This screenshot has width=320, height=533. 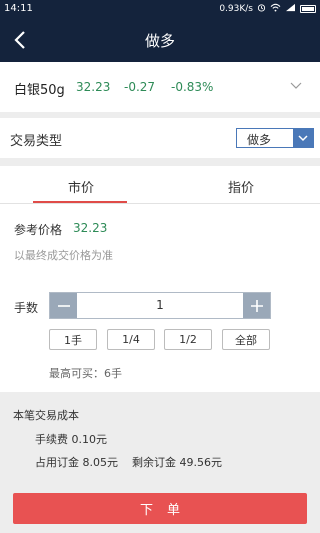 I want to click on max-buy-text: 最高可买：6手, so click(x=85, y=373).